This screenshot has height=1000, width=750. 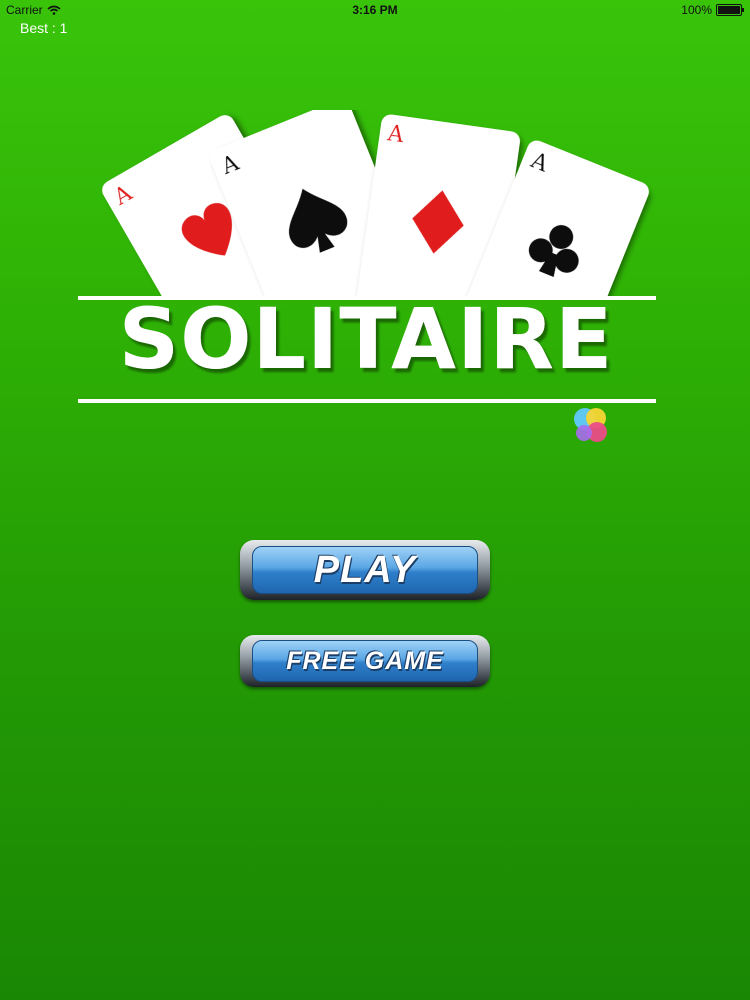 What do you see at coordinates (367, 401) in the screenshot?
I see `logo-bottom-rule` at bounding box center [367, 401].